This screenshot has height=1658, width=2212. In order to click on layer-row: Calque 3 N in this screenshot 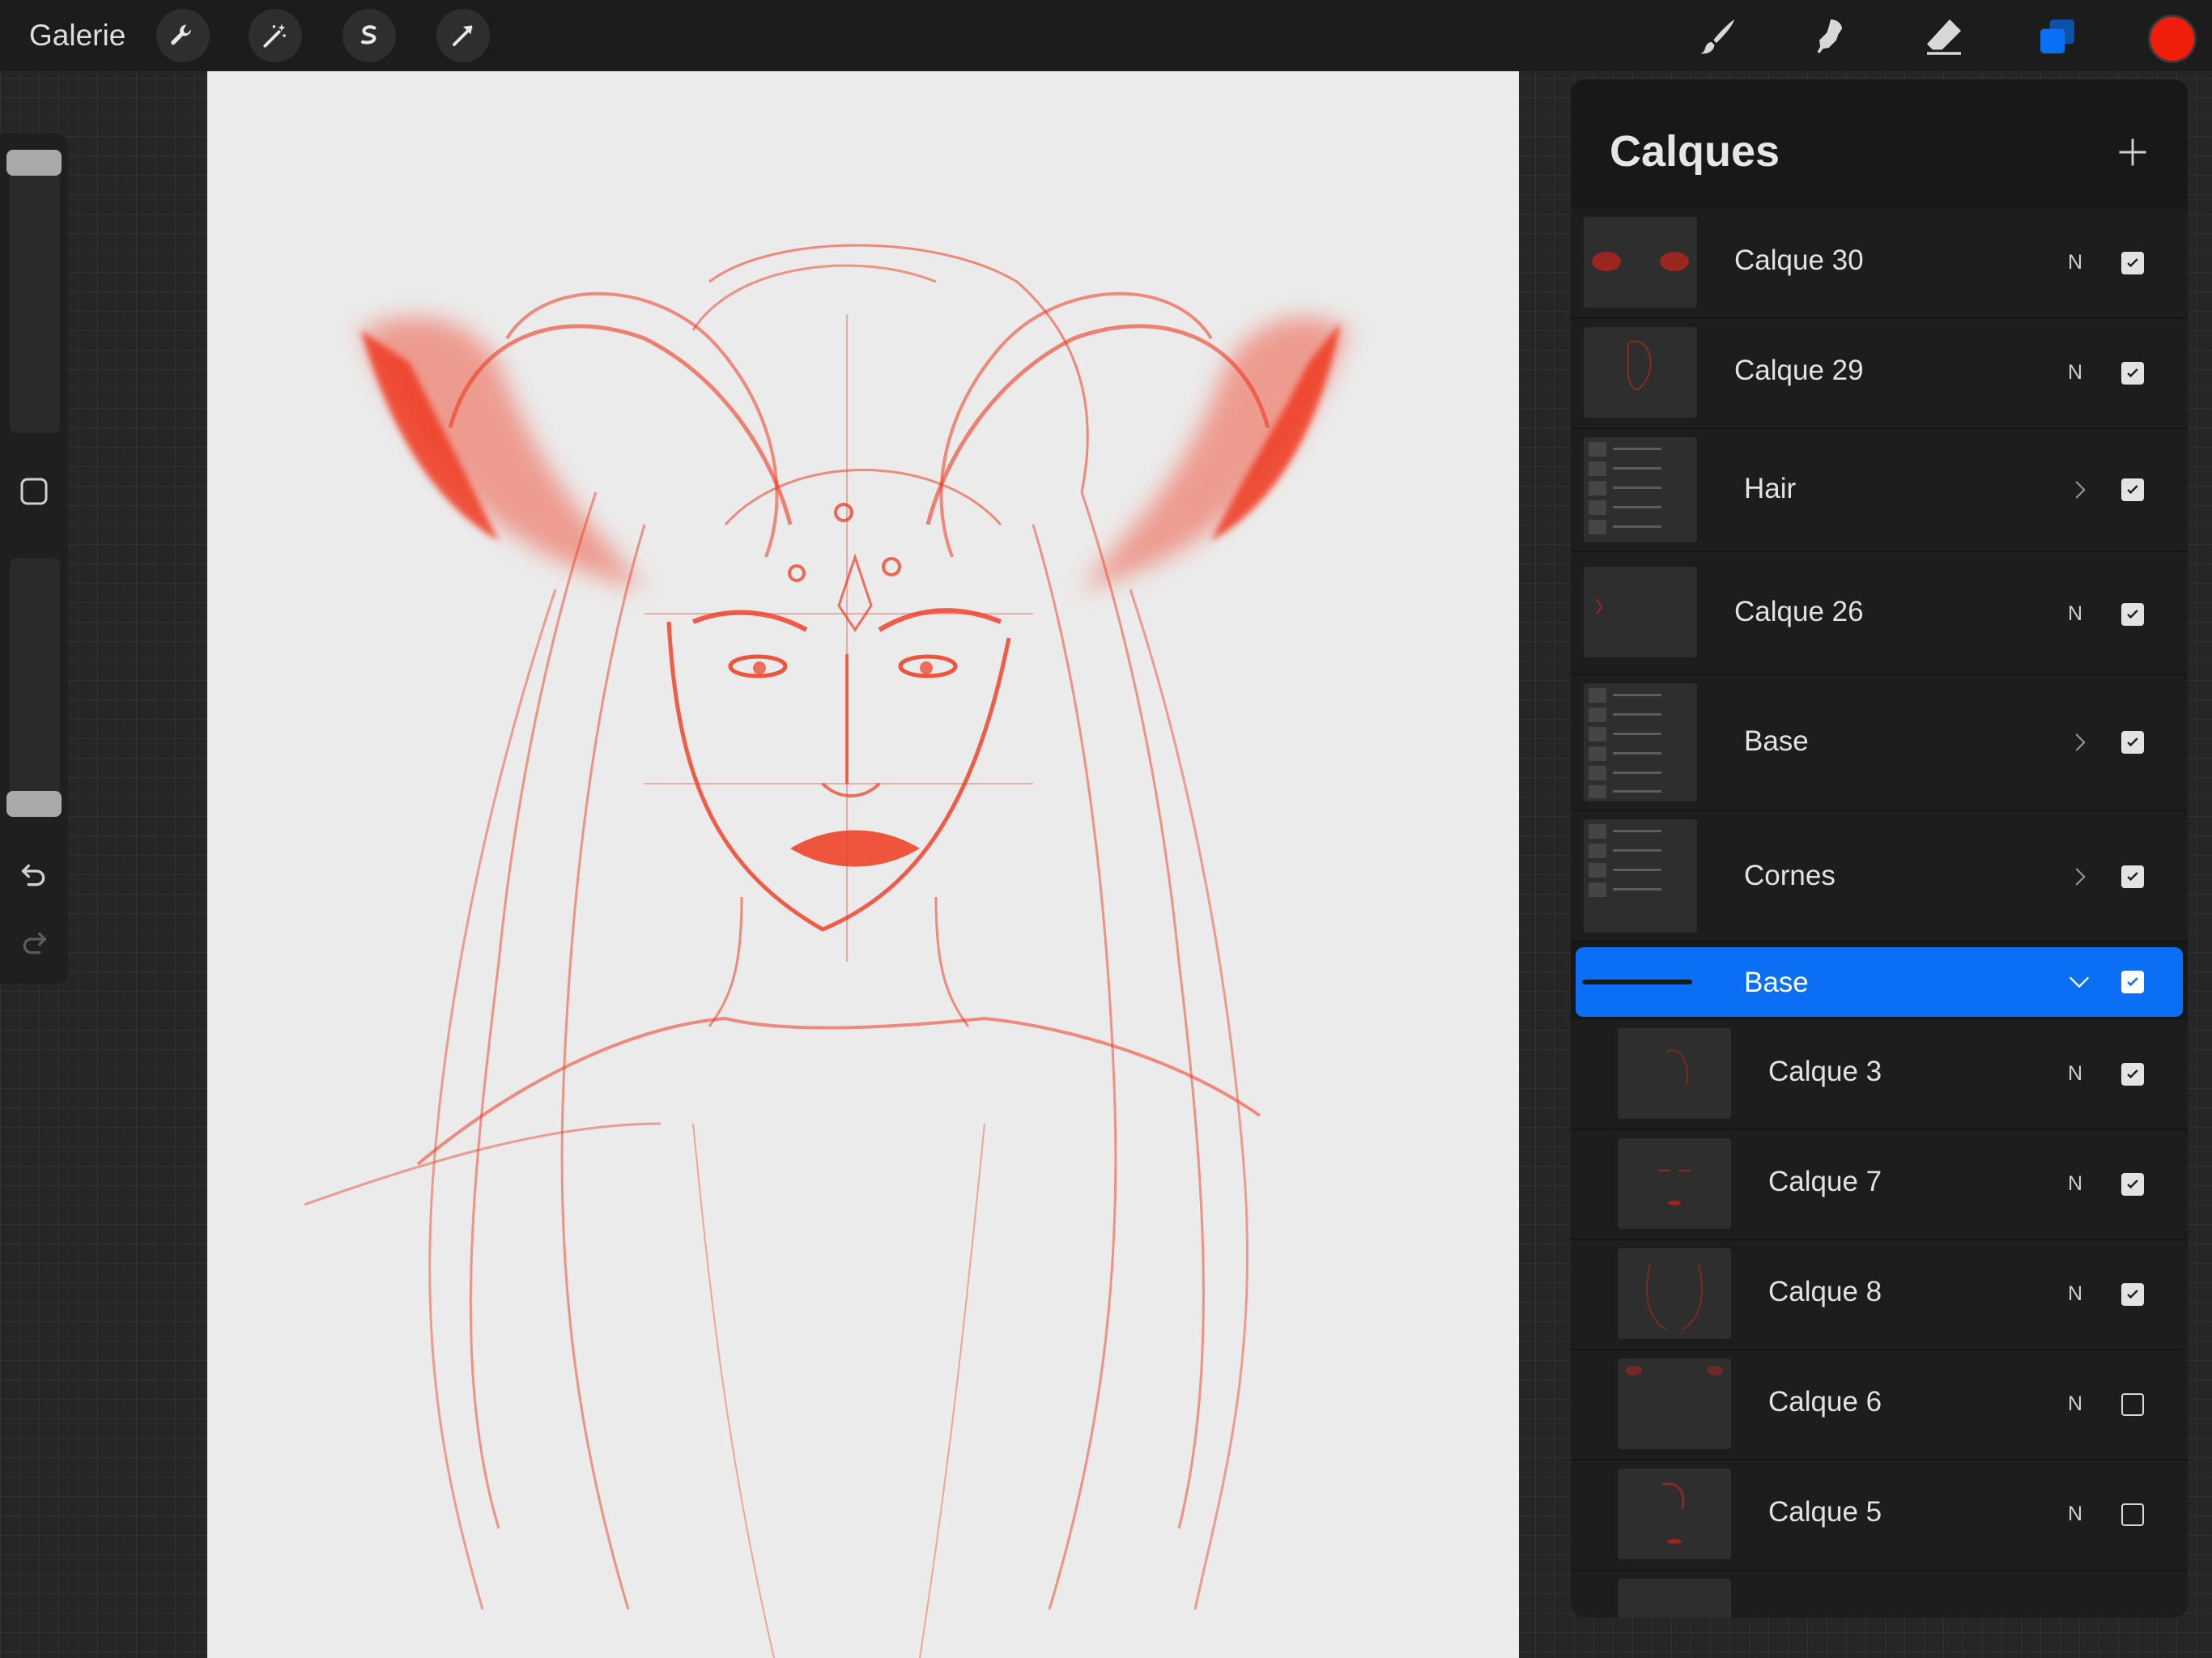, I will do `click(1880, 1075)`.